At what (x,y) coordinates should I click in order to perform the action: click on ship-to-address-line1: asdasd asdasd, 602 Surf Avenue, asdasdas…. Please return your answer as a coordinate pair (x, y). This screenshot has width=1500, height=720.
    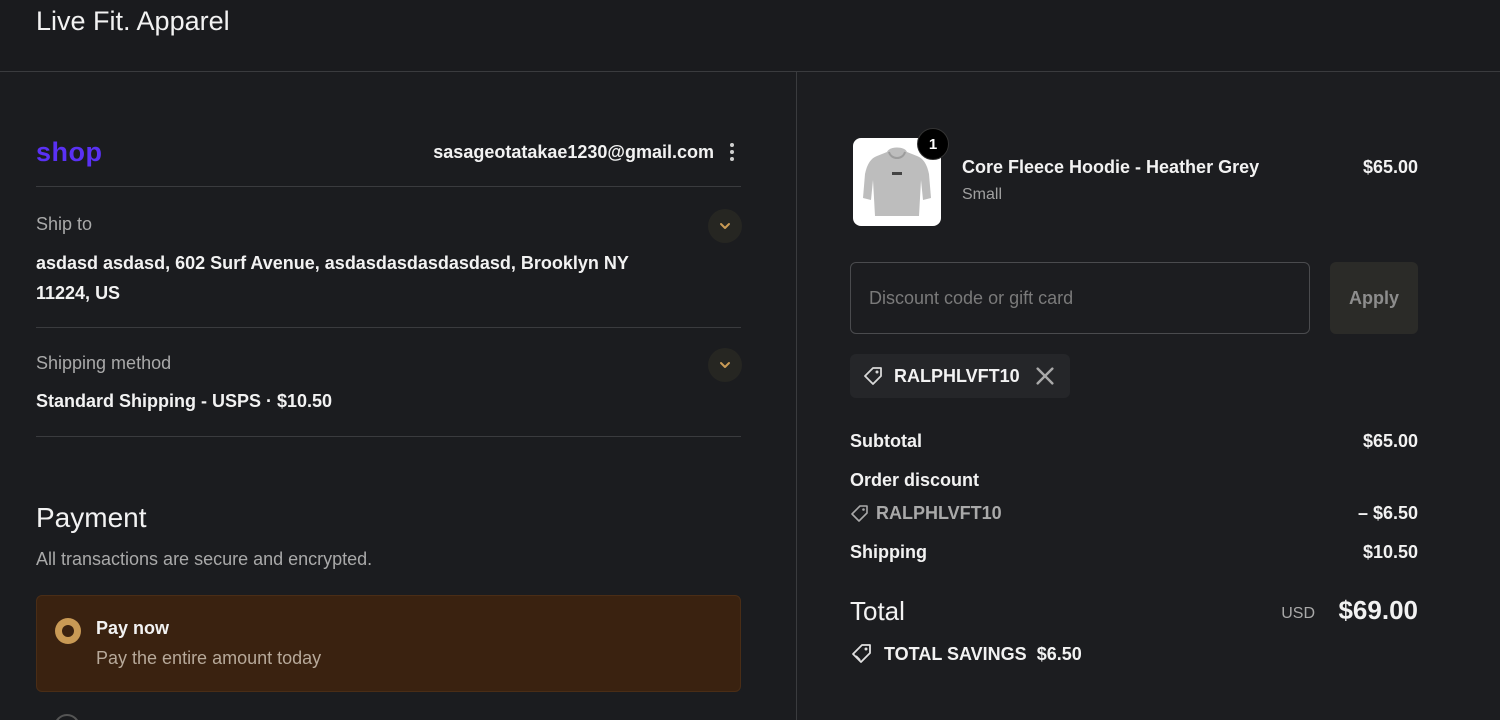
    Looking at the image, I should click on (332, 263).